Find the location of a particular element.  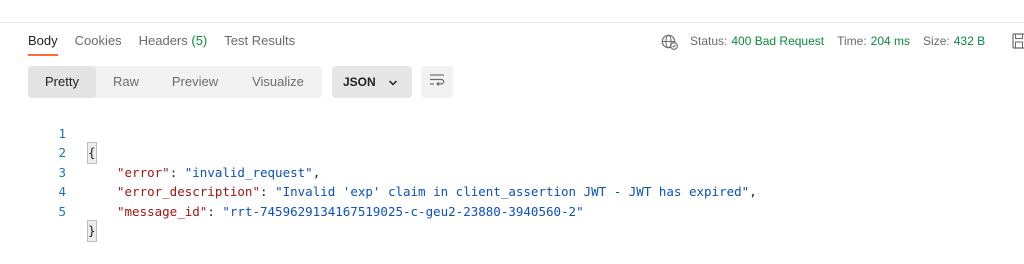

line-number: 5 is located at coordinates (62, 211).